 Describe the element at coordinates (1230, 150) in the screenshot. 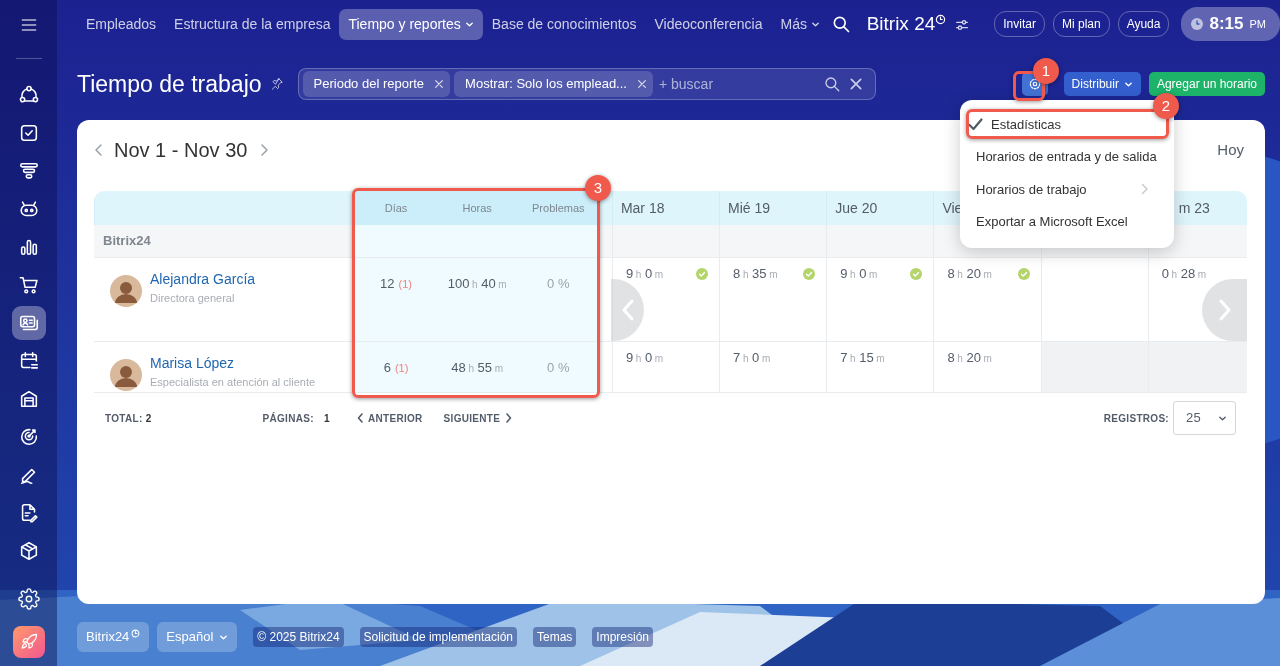

I see `today-link: Hoy` at that location.